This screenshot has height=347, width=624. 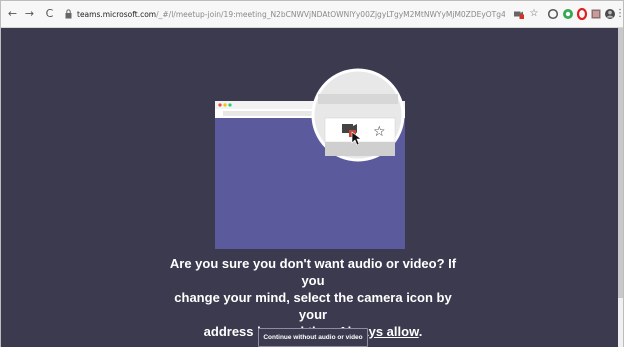 What do you see at coordinates (12, 13) in the screenshot?
I see `back-icon: ←` at bounding box center [12, 13].